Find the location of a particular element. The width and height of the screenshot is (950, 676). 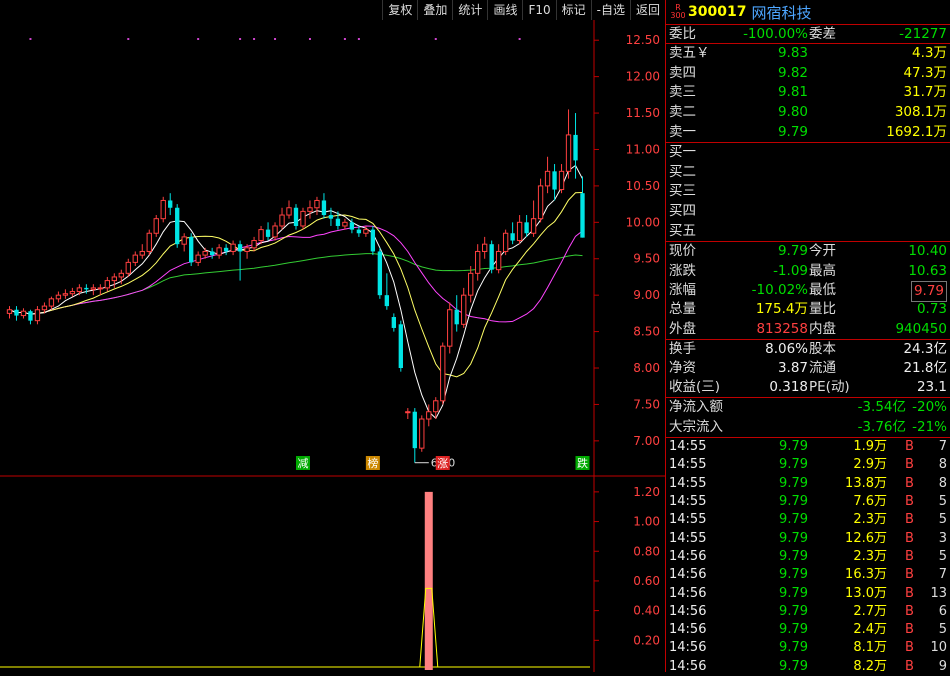

draw-line-button: 画线 is located at coordinates (505, 10).